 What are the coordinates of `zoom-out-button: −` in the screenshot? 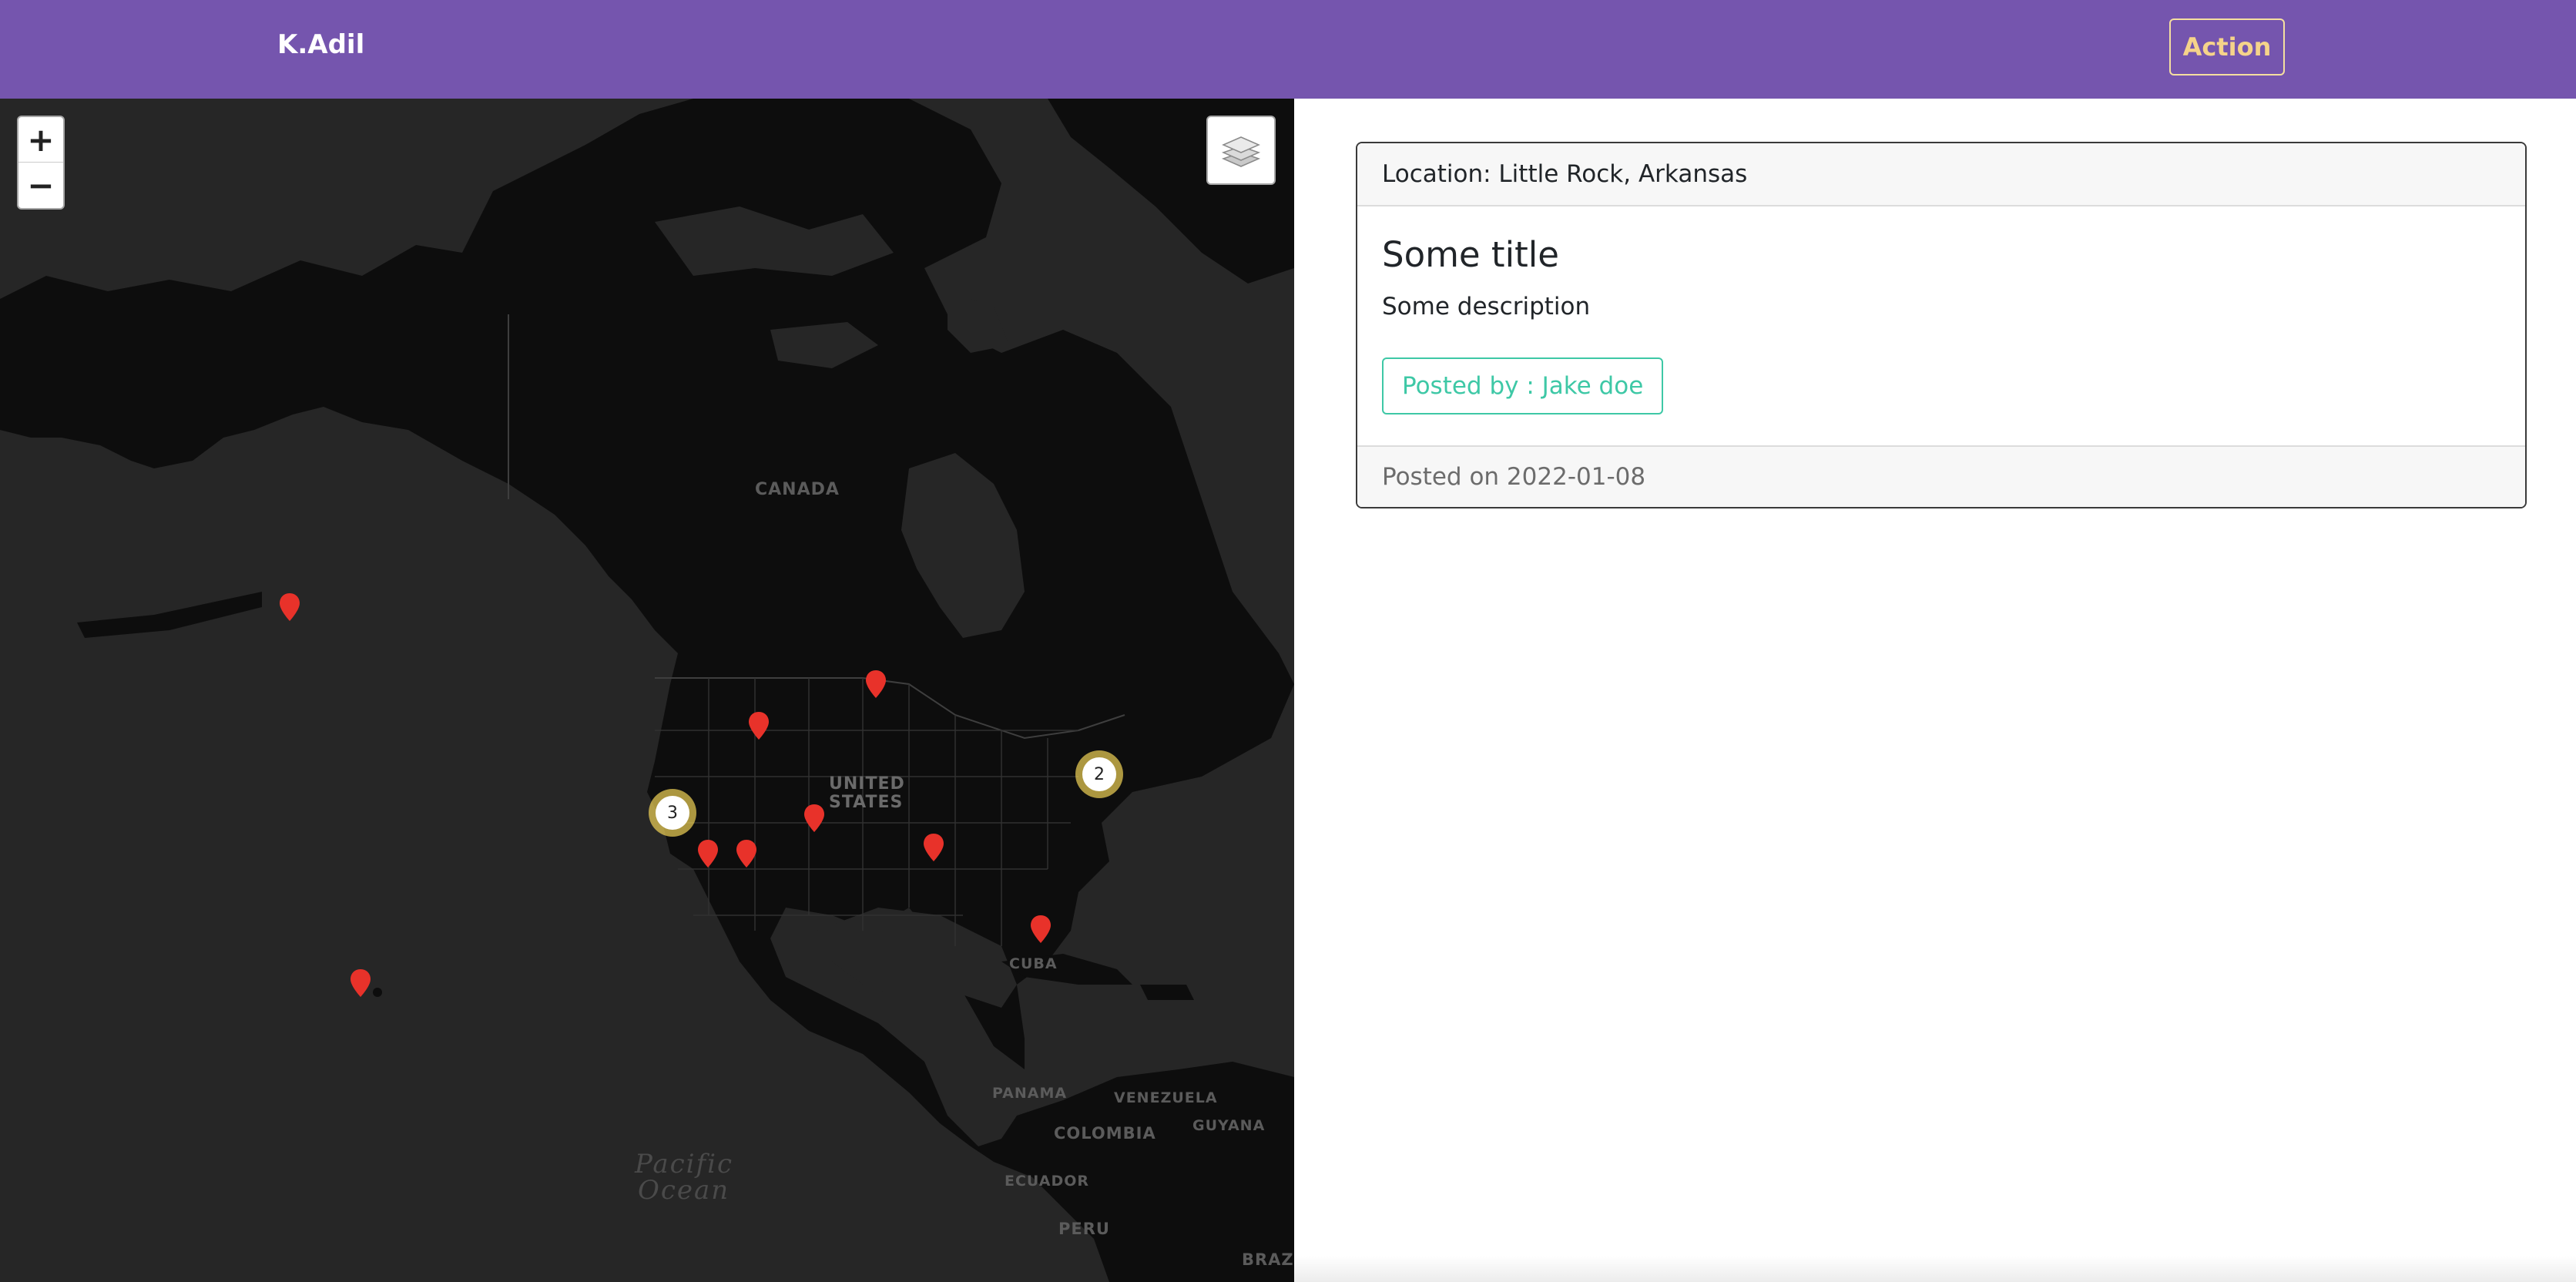 It's located at (40, 185).